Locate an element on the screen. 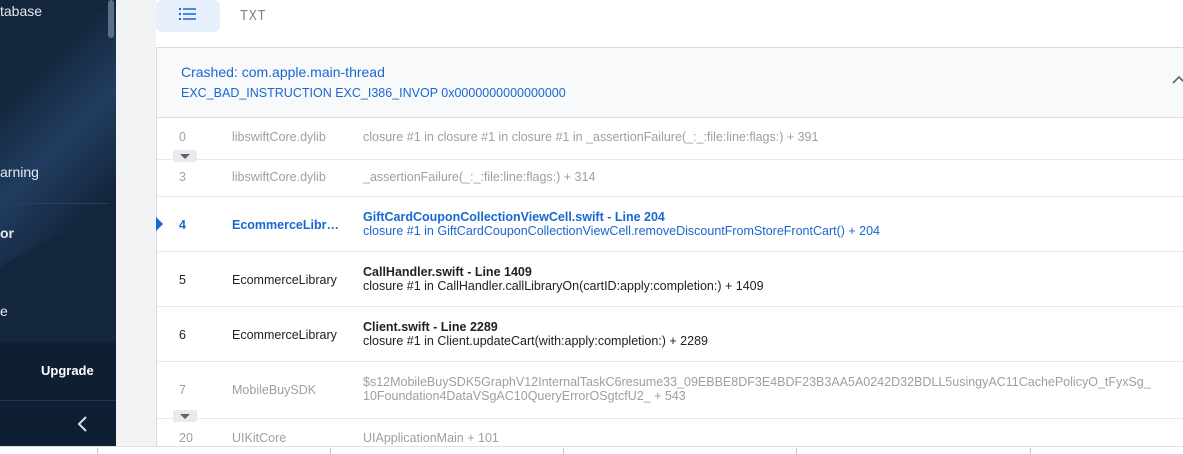  frame-number: 3 is located at coordinates (182, 177).